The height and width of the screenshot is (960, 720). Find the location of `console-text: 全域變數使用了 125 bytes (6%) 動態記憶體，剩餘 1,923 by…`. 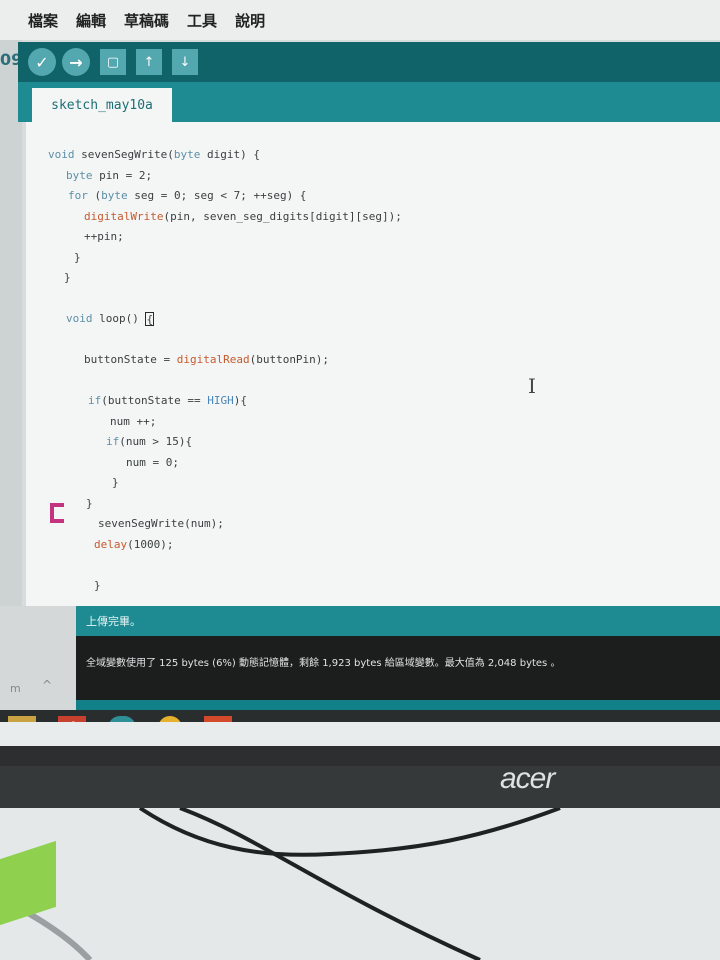

console-text: 全域變數使用了 125 bytes (6%) 動態記憶體，剩餘 1,923 by… is located at coordinates (323, 663).